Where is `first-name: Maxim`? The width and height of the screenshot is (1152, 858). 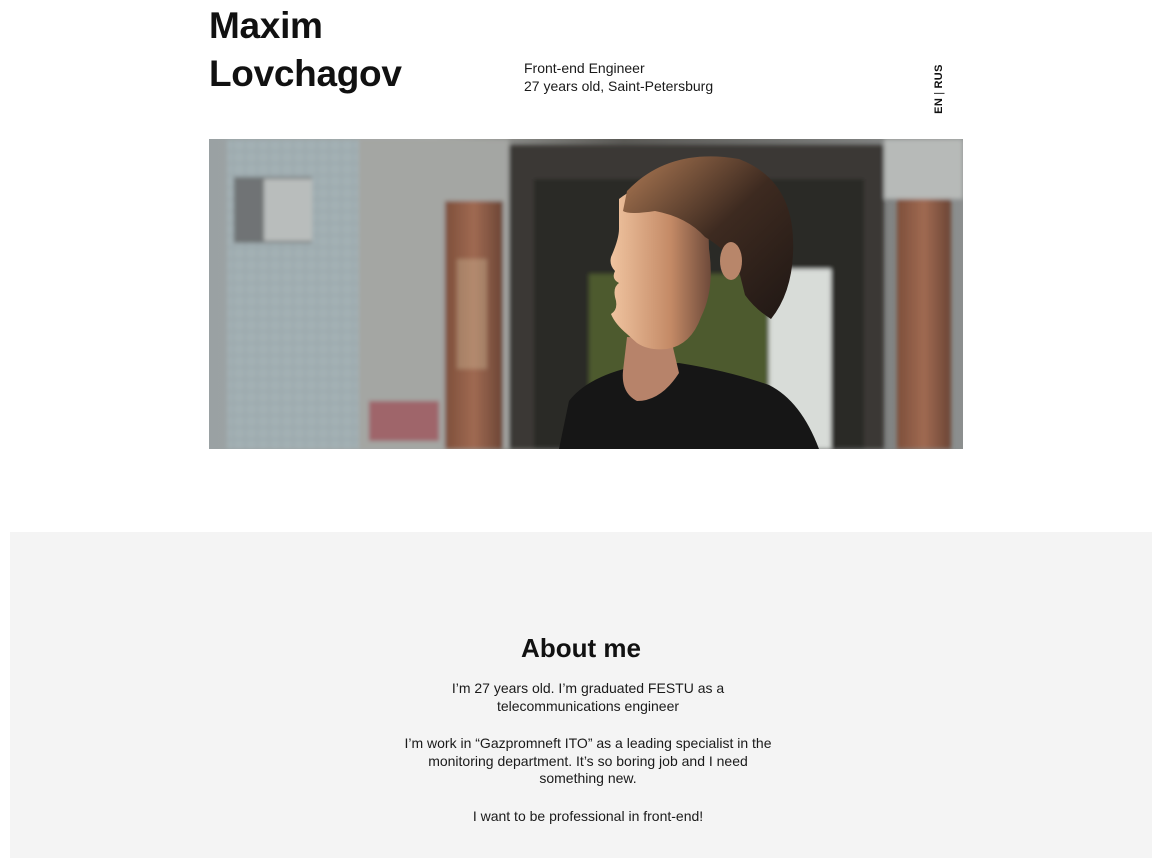
first-name: Maxim is located at coordinates (266, 25).